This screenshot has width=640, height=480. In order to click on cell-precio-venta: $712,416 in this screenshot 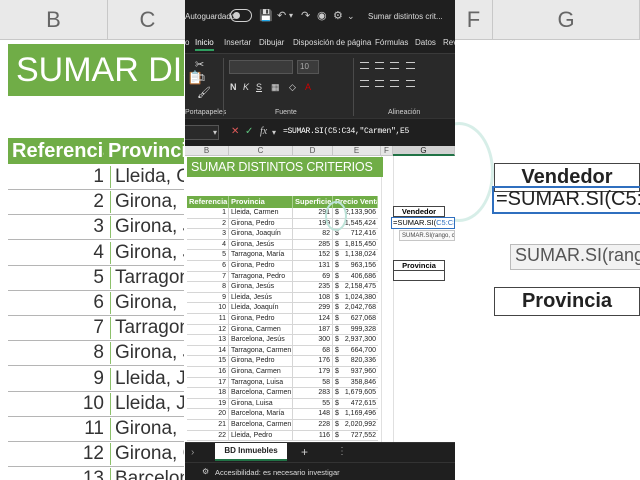, I will do `click(355, 234)`.